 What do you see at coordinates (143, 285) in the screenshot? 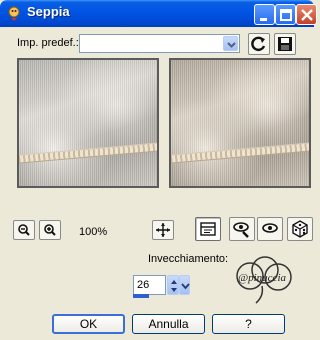
I see `aging-value: 26` at bounding box center [143, 285].